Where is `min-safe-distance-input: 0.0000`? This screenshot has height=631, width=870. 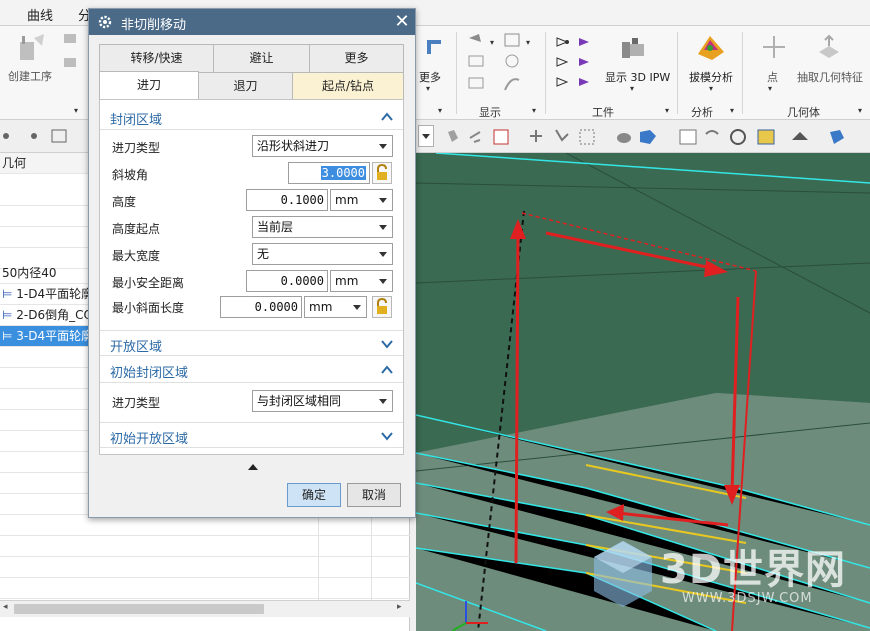 min-safe-distance-input: 0.0000 is located at coordinates (287, 281).